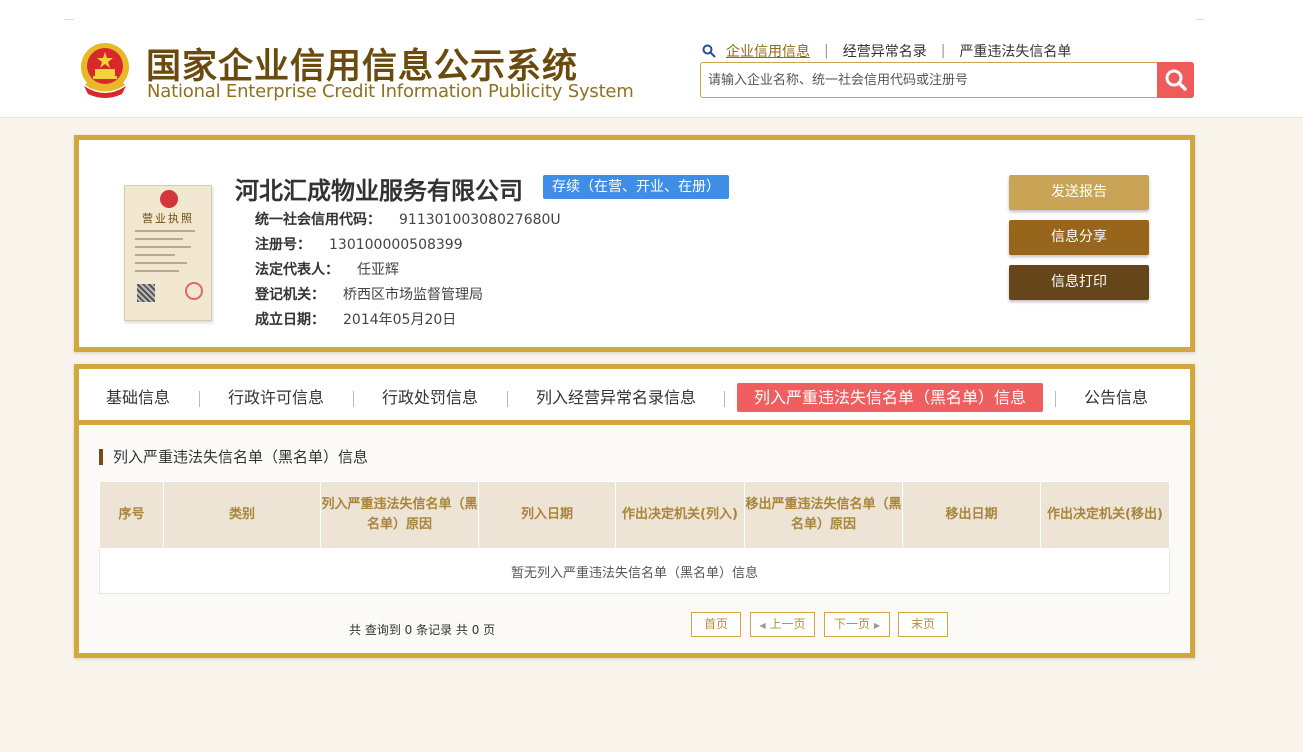 Image resolution: width=1303 pixels, height=752 pixels. What do you see at coordinates (290, 320) in the screenshot?
I see `field-label: 成立日期：` at bounding box center [290, 320].